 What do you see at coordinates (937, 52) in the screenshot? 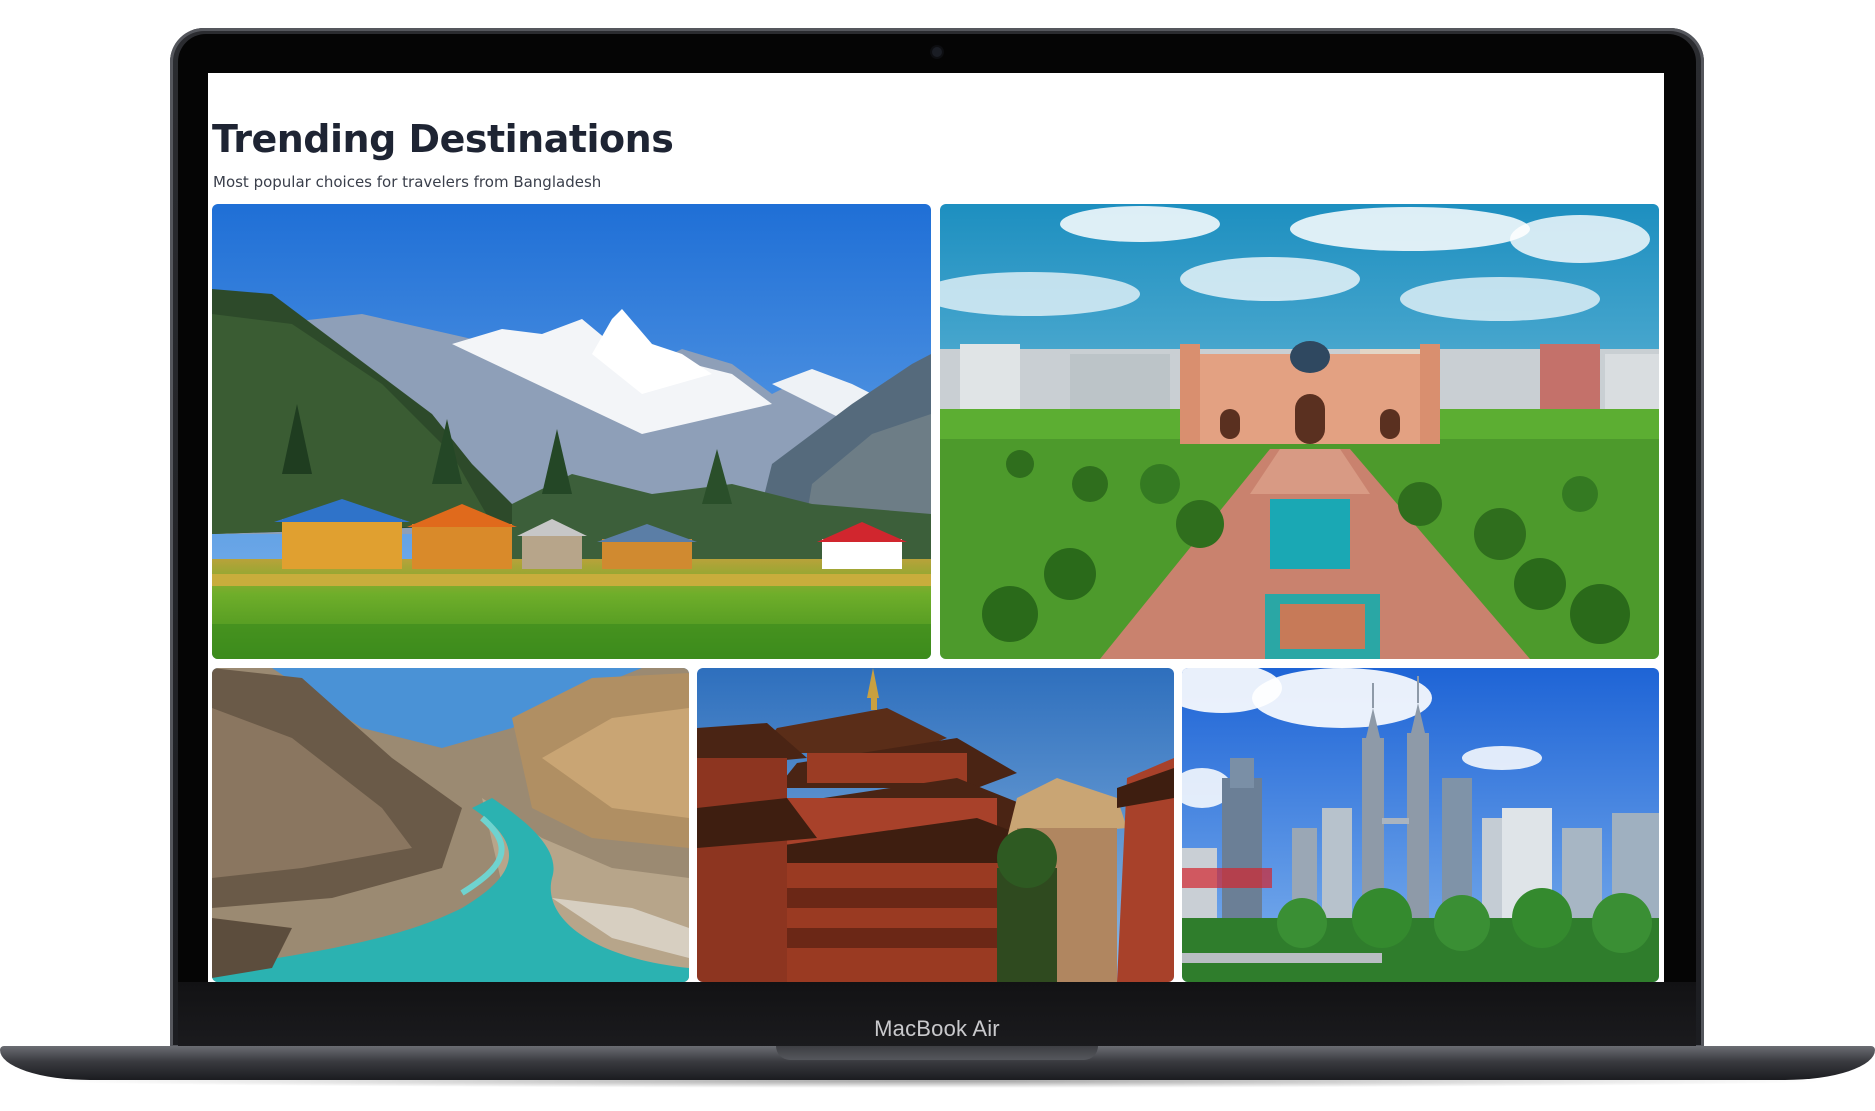
I see `camera-icon` at bounding box center [937, 52].